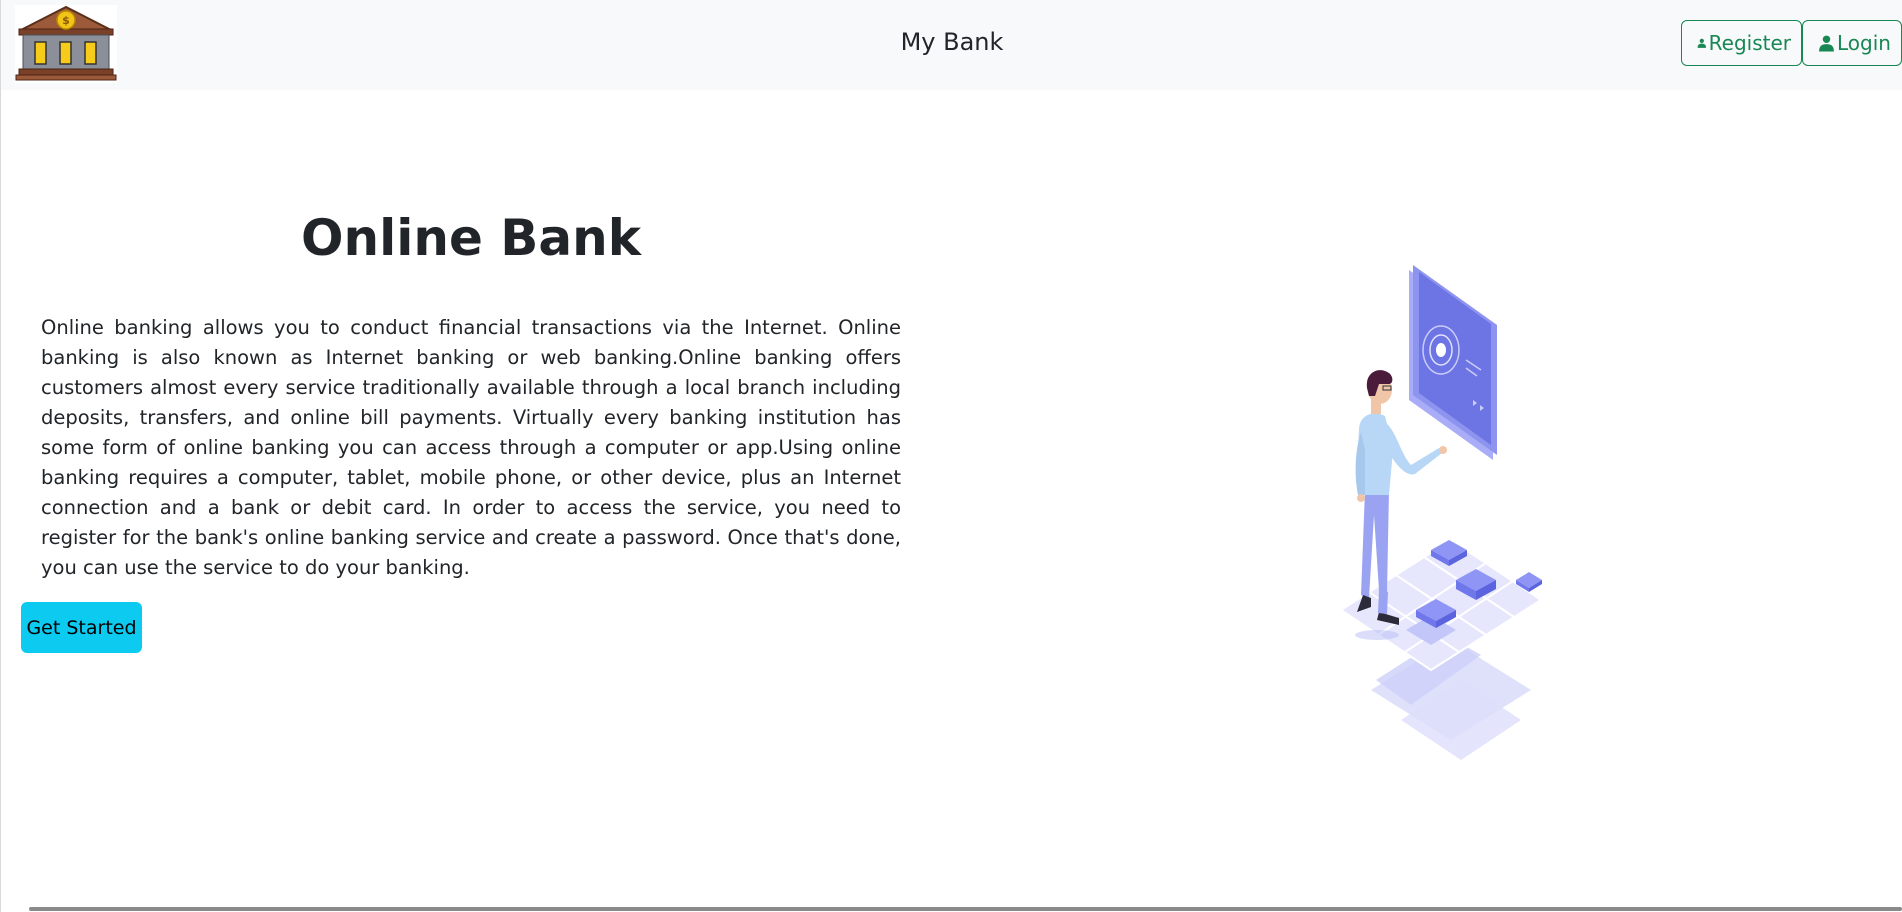 The image size is (1902, 912). I want to click on register-label: Register, so click(1749, 43).